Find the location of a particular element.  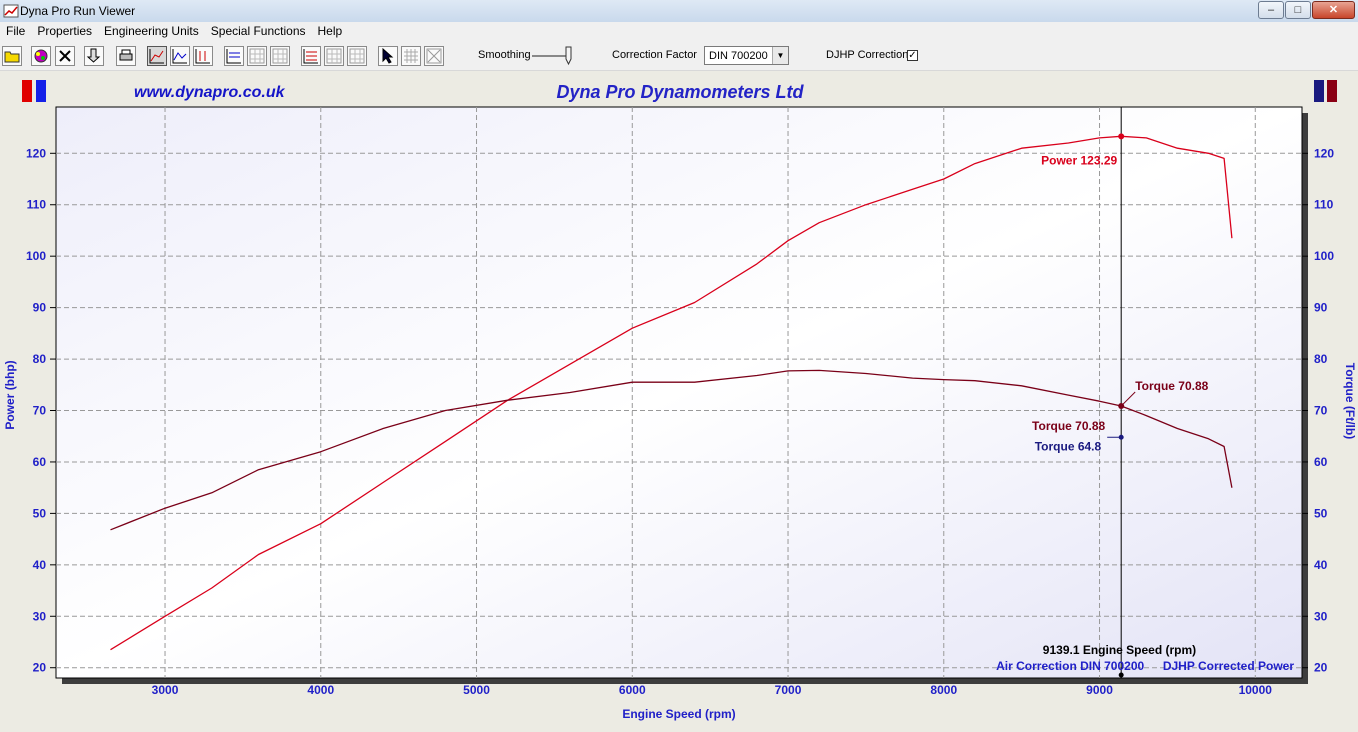

graph-view-5-button is located at coordinates (334, 56).